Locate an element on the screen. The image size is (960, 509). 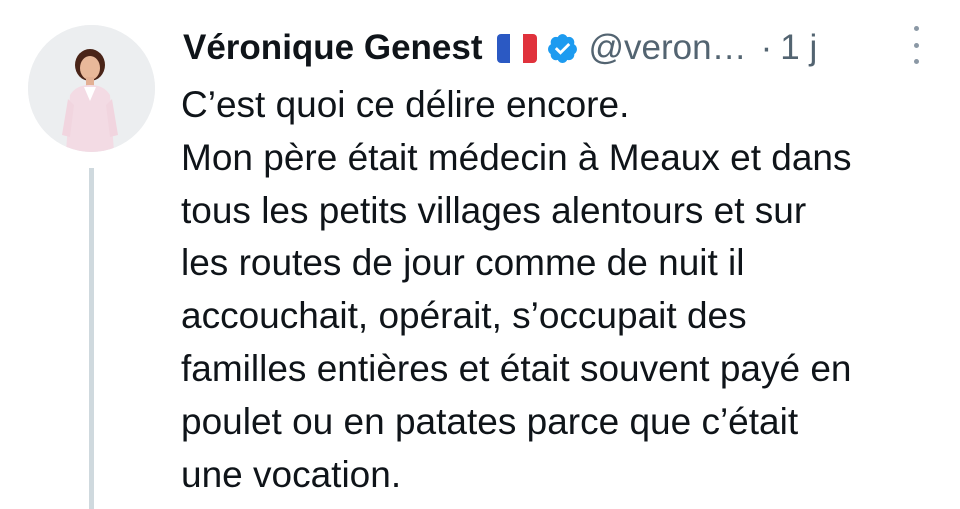
more-vertical-icon is located at coordinates (916, 45).